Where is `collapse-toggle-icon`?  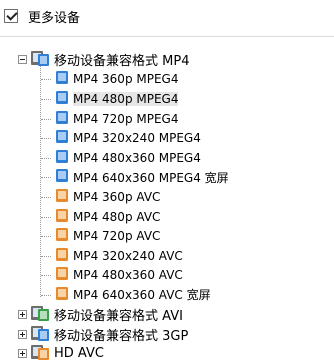 collapse-toggle-icon is located at coordinates (22, 60).